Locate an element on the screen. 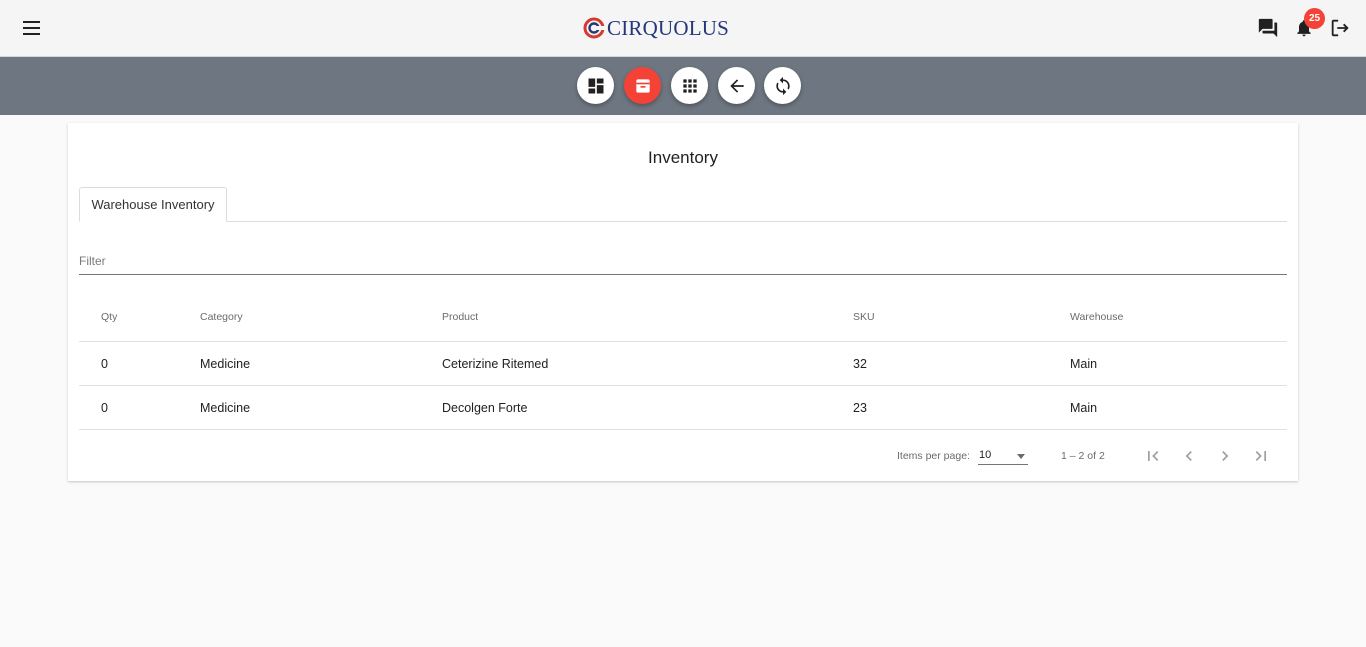 The width and height of the screenshot is (1366, 647). notifications-button: 25 is located at coordinates (1308, 24).